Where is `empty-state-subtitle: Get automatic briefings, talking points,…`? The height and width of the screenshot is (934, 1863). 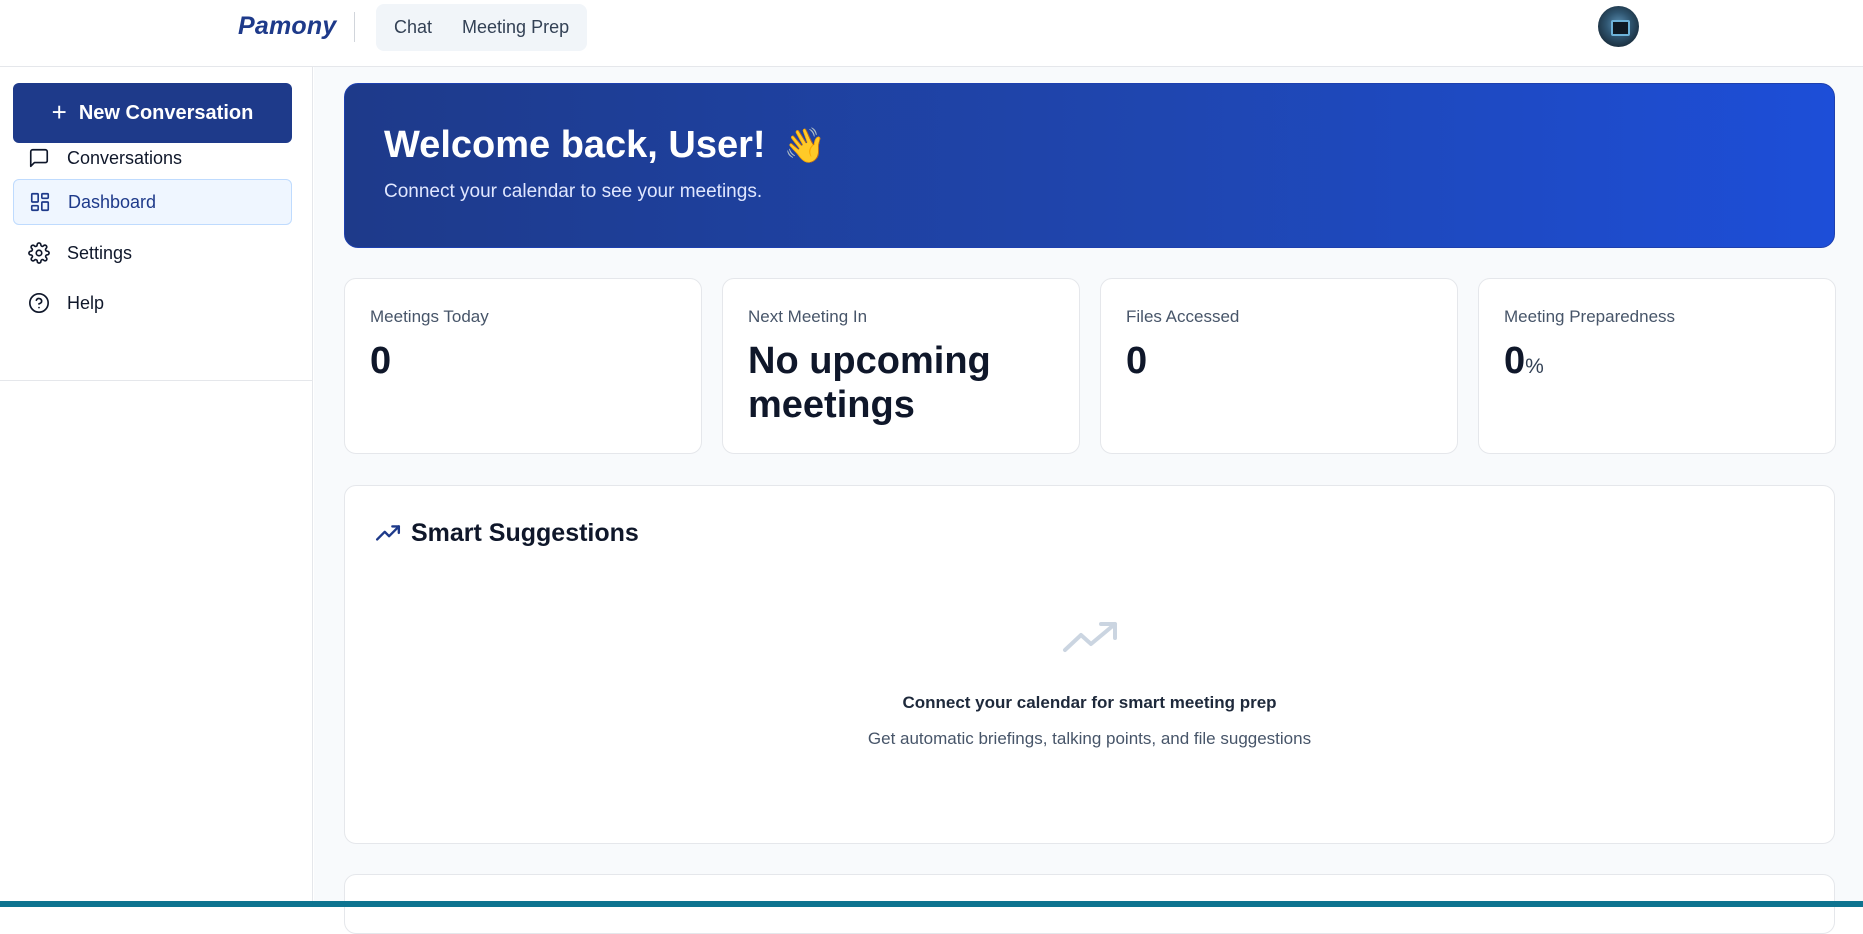 empty-state-subtitle: Get automatic briefings, talking points,… is located at coordinates (1089, 738).